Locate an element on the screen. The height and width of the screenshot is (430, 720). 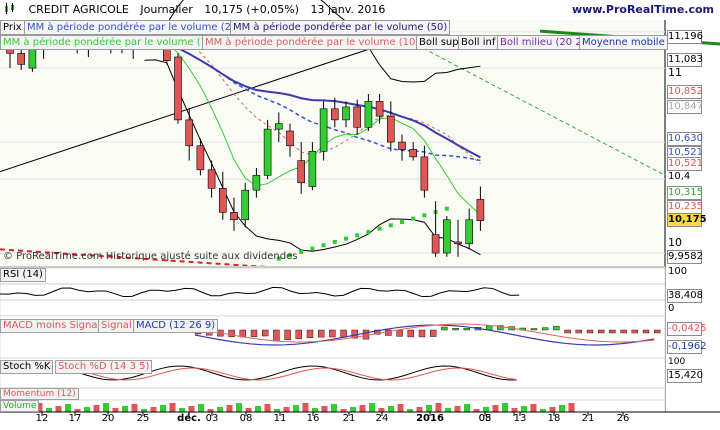
legend-prix: Prix is located at coordinates (12, 27).